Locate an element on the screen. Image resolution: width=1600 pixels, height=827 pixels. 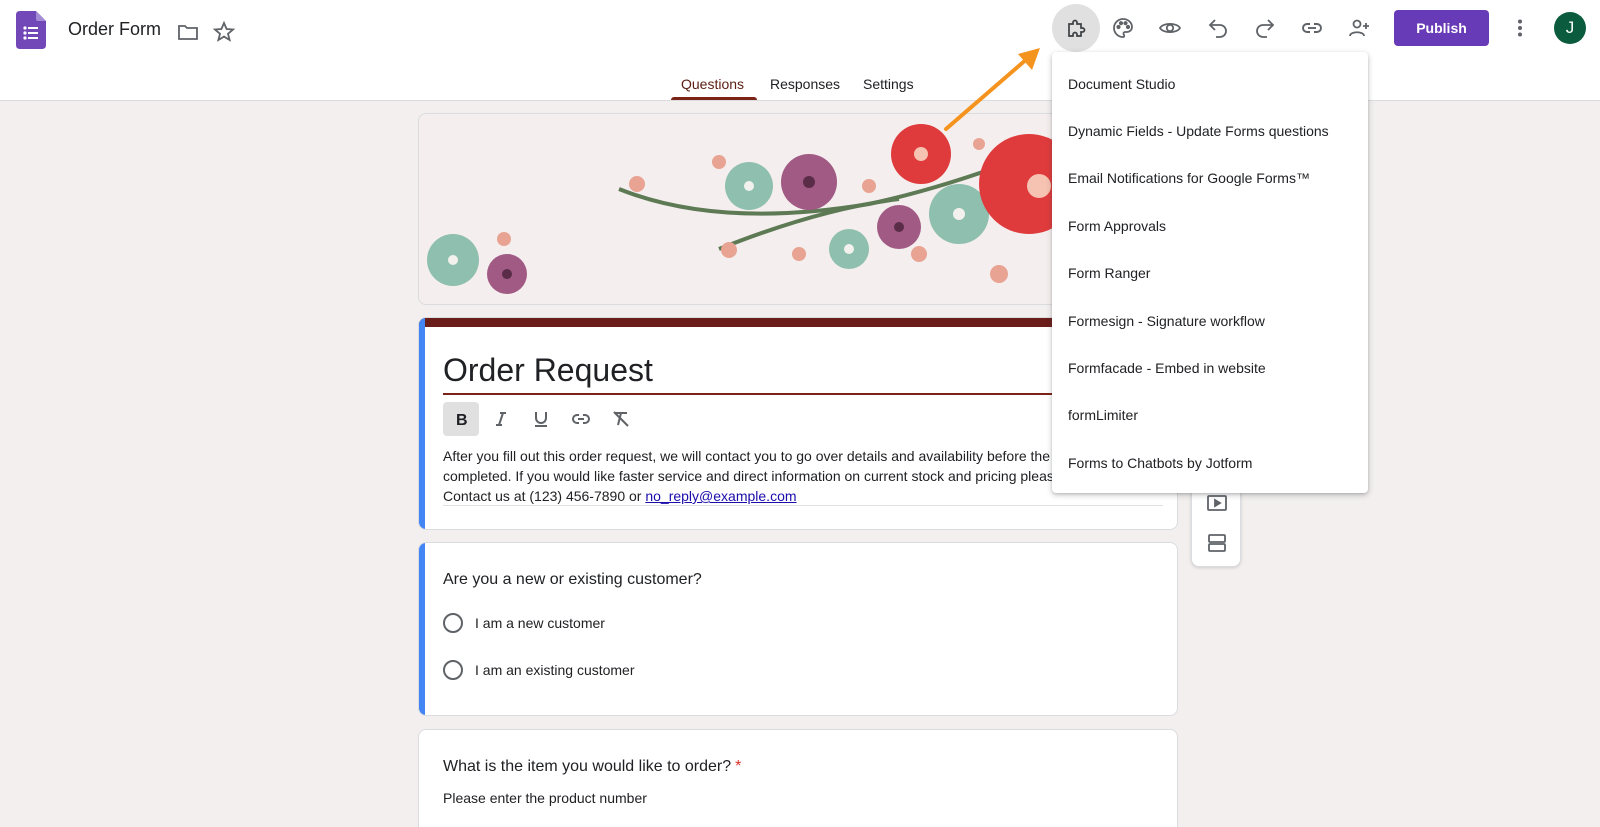
tab-settings: Settings is located at coordinates (888, 84).